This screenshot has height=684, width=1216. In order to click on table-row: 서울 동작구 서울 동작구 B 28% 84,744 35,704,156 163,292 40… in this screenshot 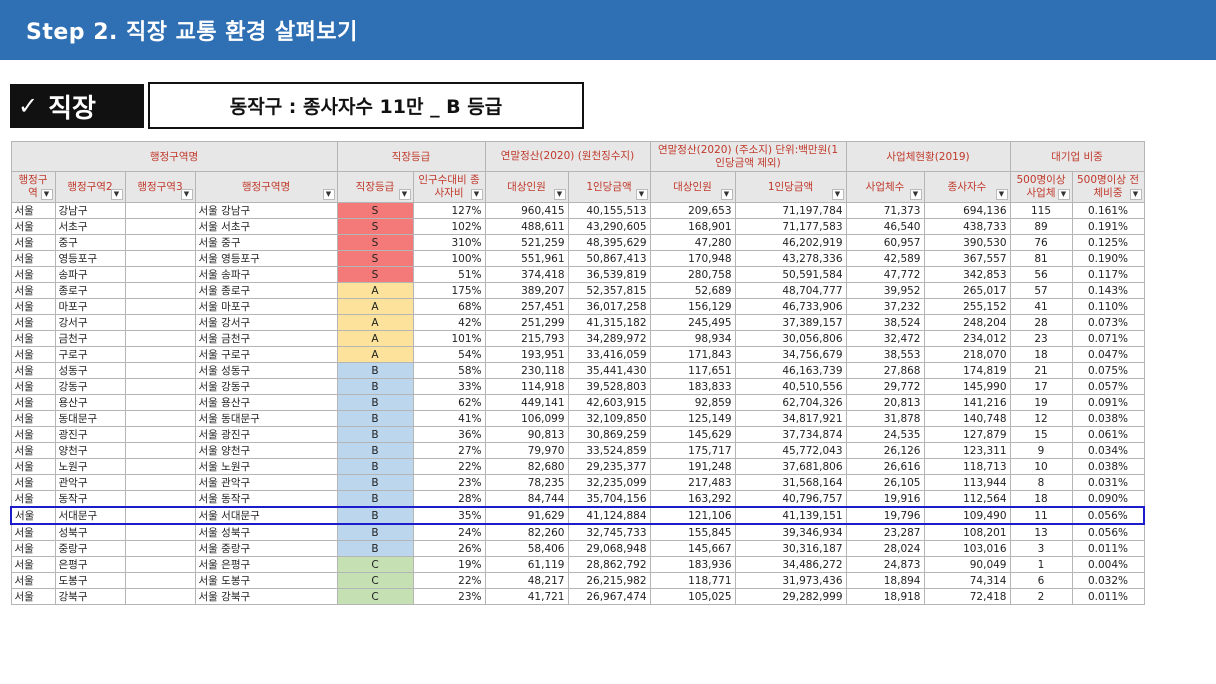, I will do `click(577, 499)`.